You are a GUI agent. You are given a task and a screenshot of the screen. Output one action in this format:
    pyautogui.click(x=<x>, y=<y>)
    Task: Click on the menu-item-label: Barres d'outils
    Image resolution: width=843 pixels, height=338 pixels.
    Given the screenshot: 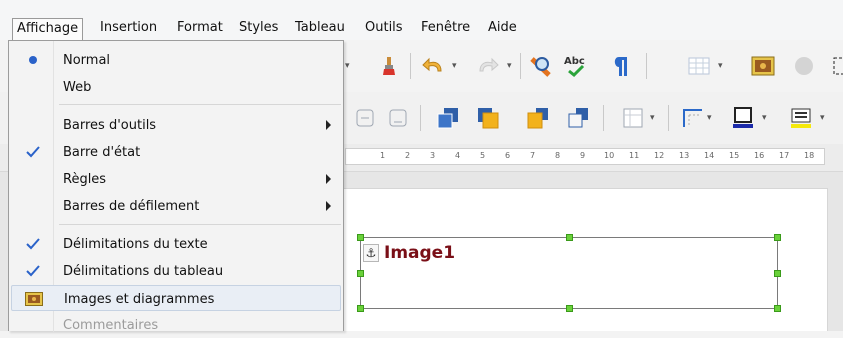 What is the action you would take?
    pyautogui.click(x=110, y=125)
    